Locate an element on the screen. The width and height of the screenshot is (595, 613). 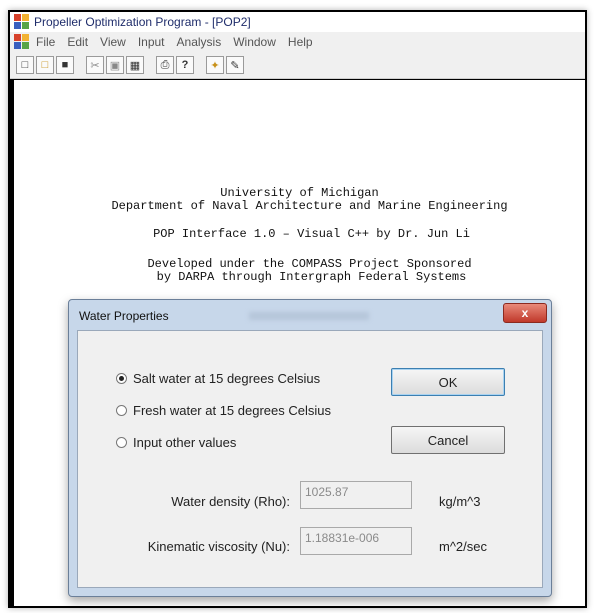
help-icon: ? is located at coordinates (185, 65).